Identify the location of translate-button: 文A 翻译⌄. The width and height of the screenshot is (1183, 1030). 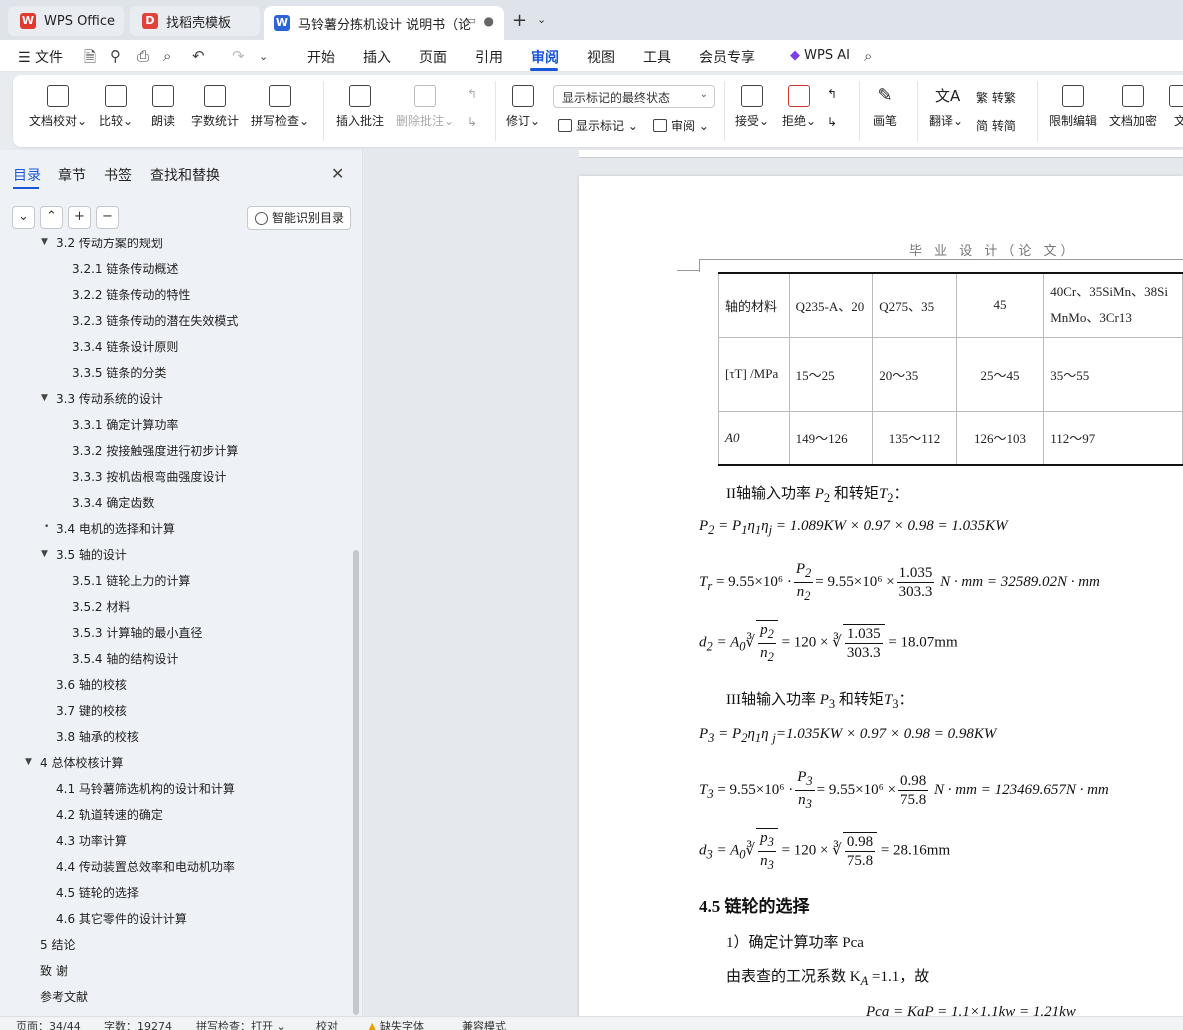
(946, 107).